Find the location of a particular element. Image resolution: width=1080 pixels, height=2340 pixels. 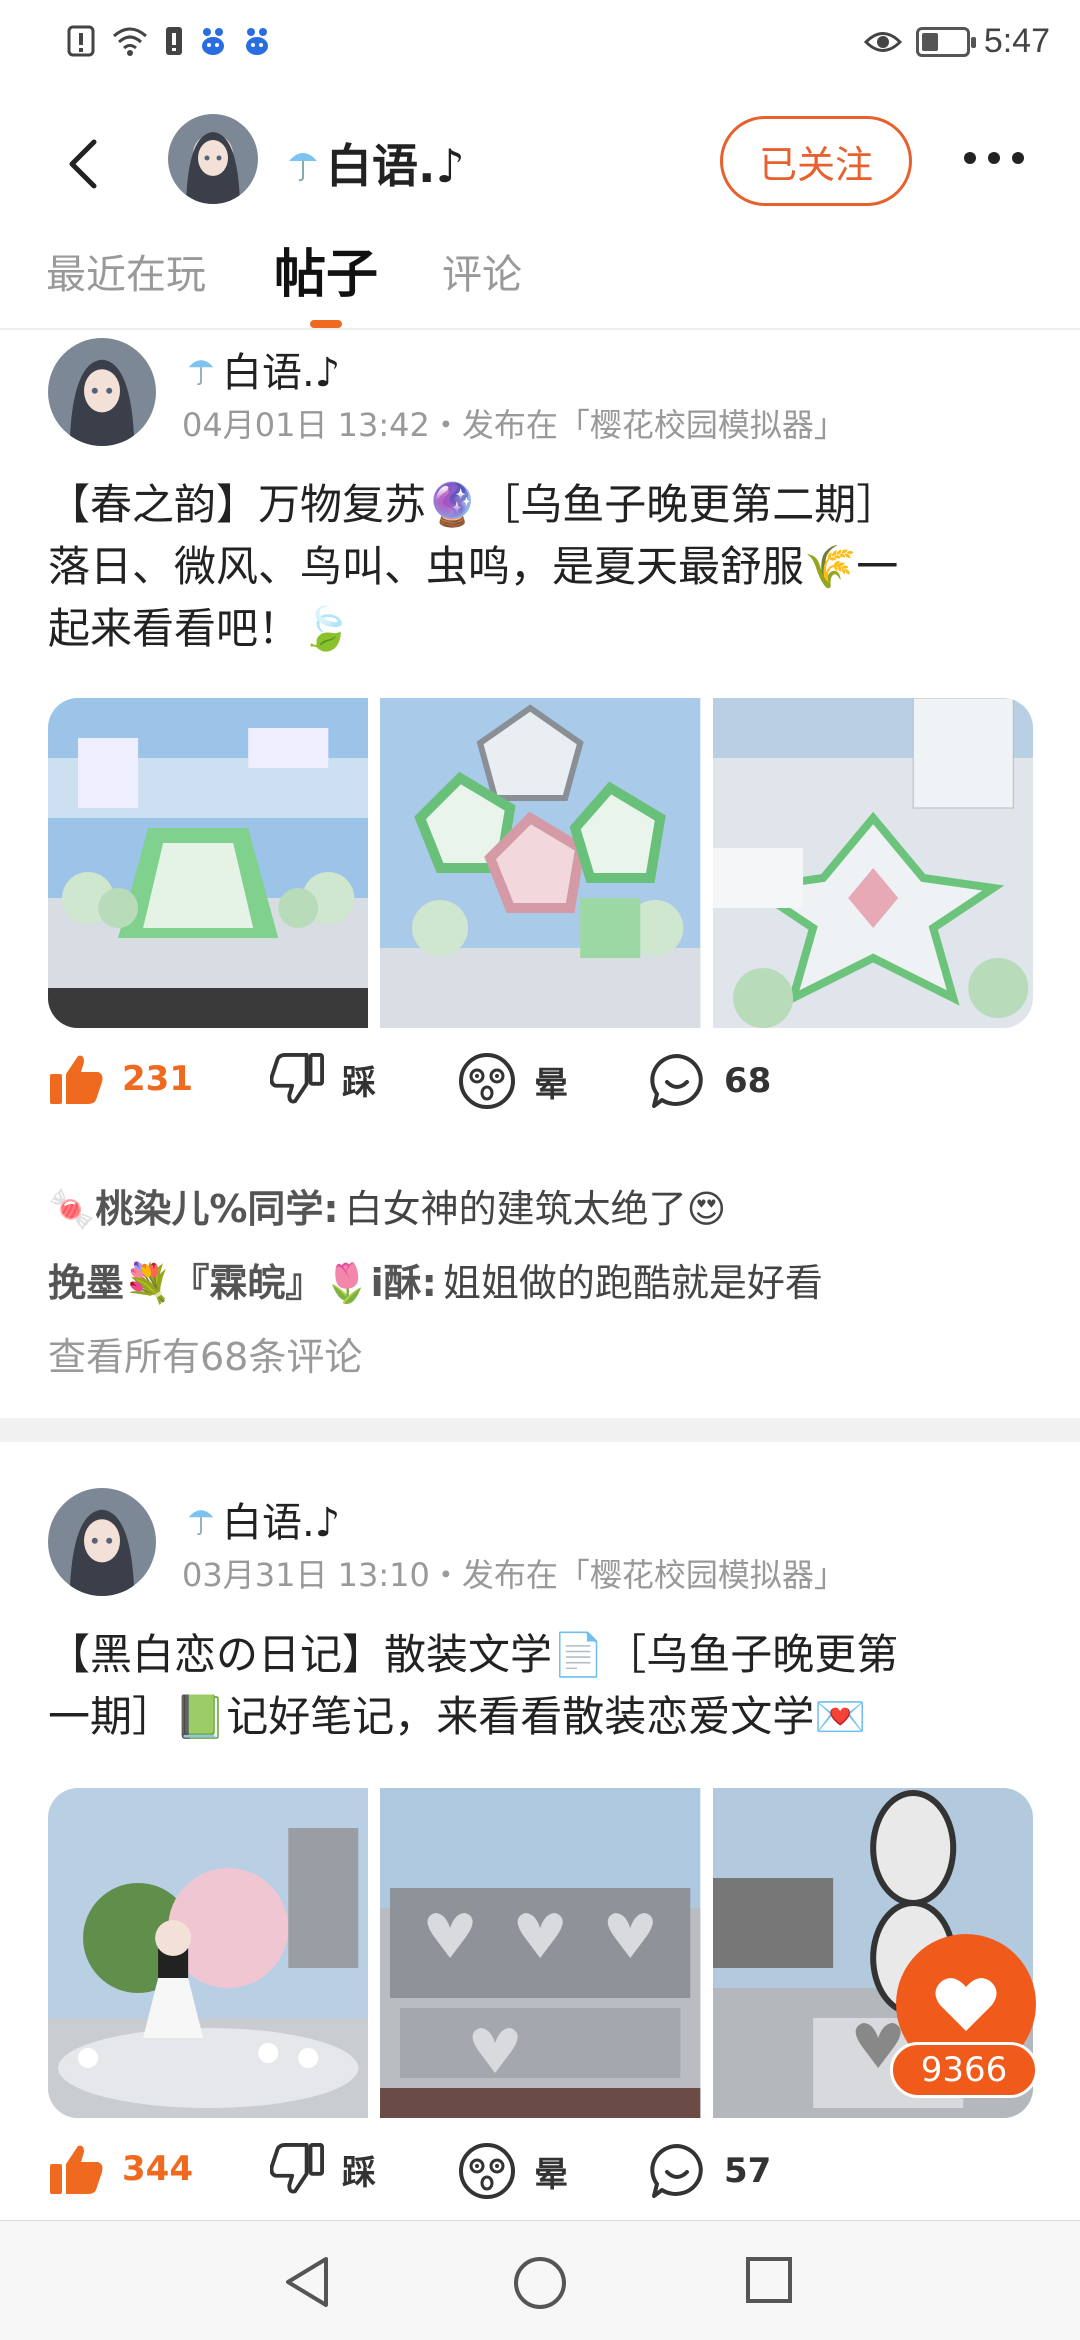

back-arrow-icon is located at coordinates (85, 164).